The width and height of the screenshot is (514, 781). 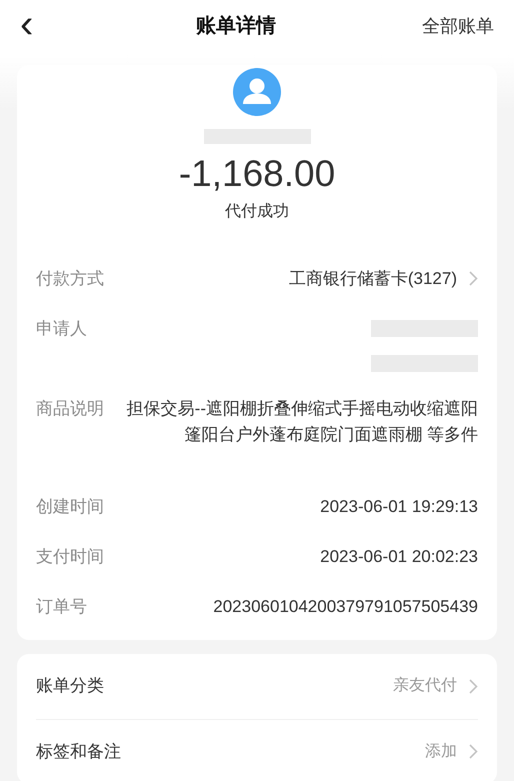 I want to click on row-label: 支付时间, so click(x=70, y=557).